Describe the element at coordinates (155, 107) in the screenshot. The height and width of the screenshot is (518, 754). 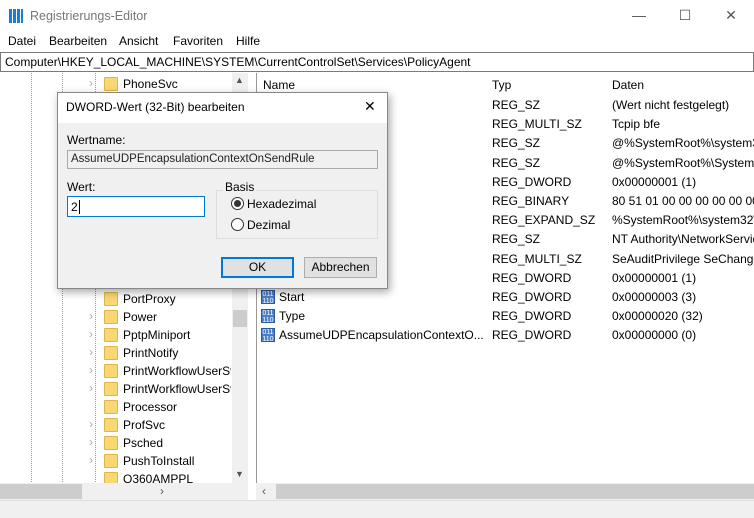
I see `dialog-title: DWORD-Wert (32-Bit) bearbeiten` at that location.